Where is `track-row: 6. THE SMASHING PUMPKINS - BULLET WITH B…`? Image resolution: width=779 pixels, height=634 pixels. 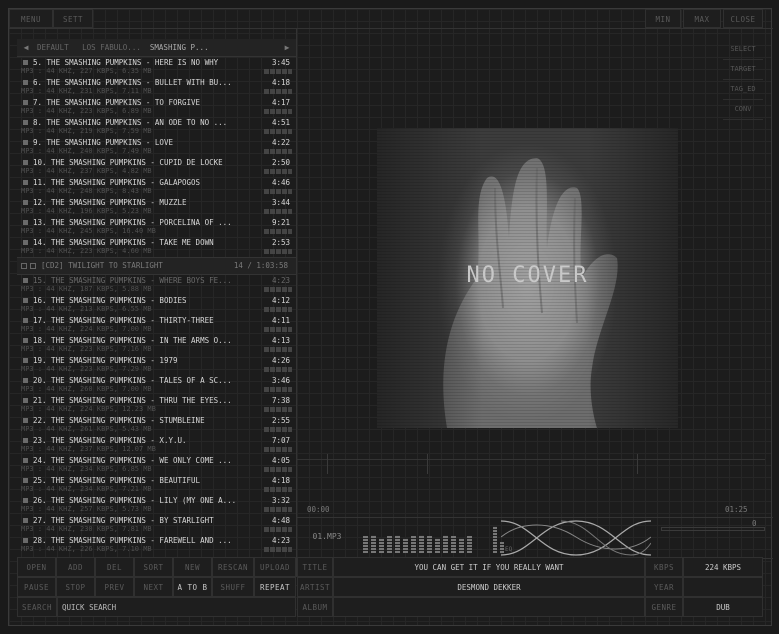 track-row: 6. THE SMASHING PUMPKINS - BULLET WITH B… is located at coordinates (156, 87).